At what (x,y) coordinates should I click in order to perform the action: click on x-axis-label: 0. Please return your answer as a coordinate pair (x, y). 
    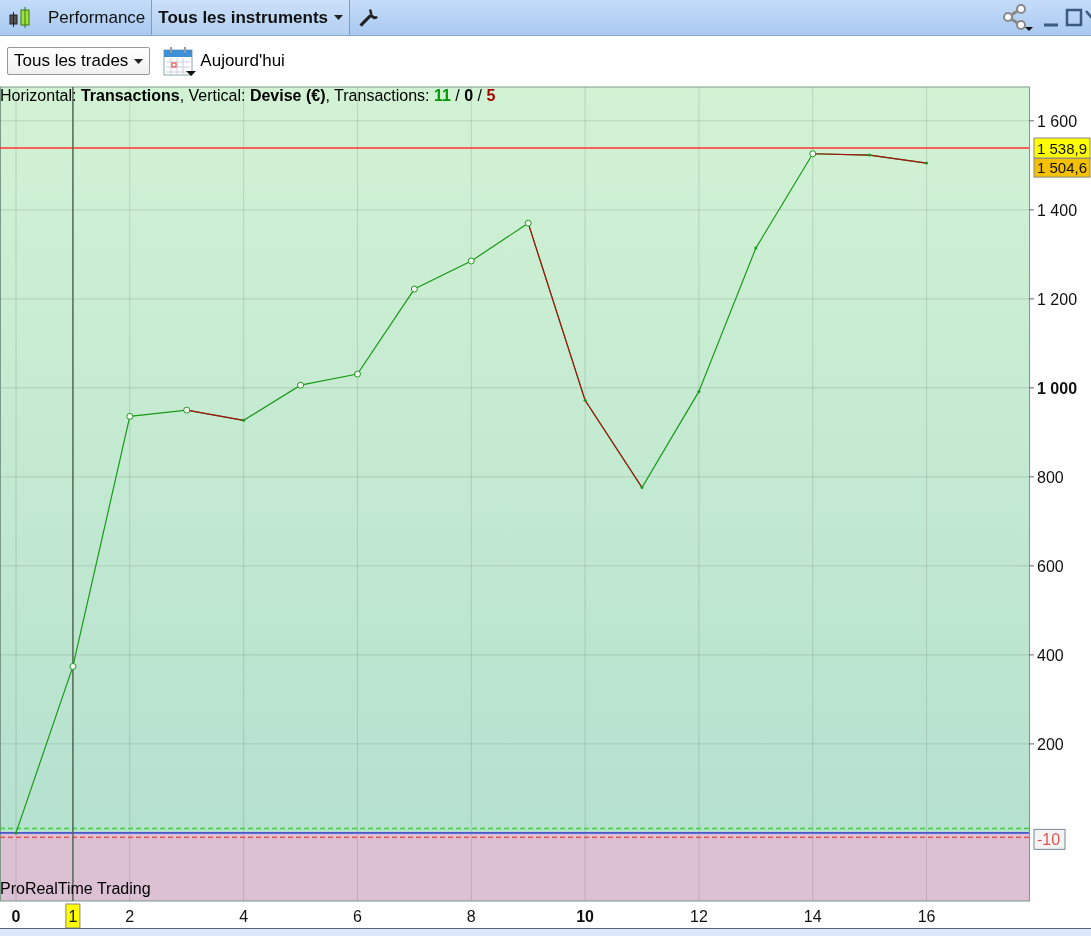
    Looking at the image, I should click on (16, 916).